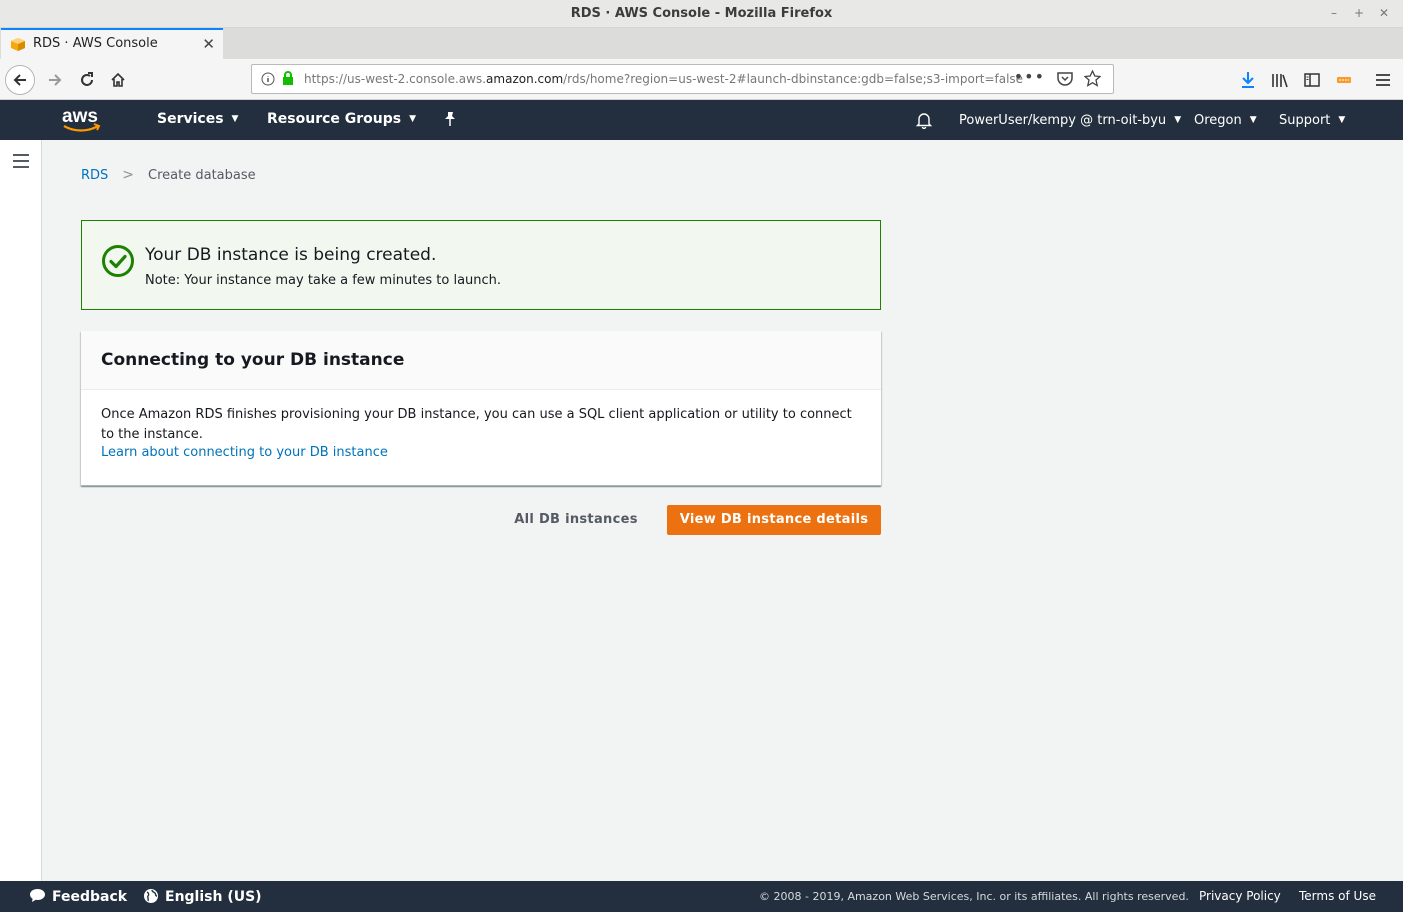 This screenshot has width=1403, height=912. I want to click on notifications-bell-icon, so click(924, 122).